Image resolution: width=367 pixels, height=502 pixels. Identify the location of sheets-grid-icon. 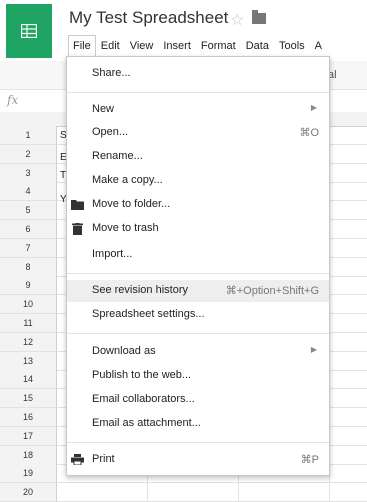
(29, 31).